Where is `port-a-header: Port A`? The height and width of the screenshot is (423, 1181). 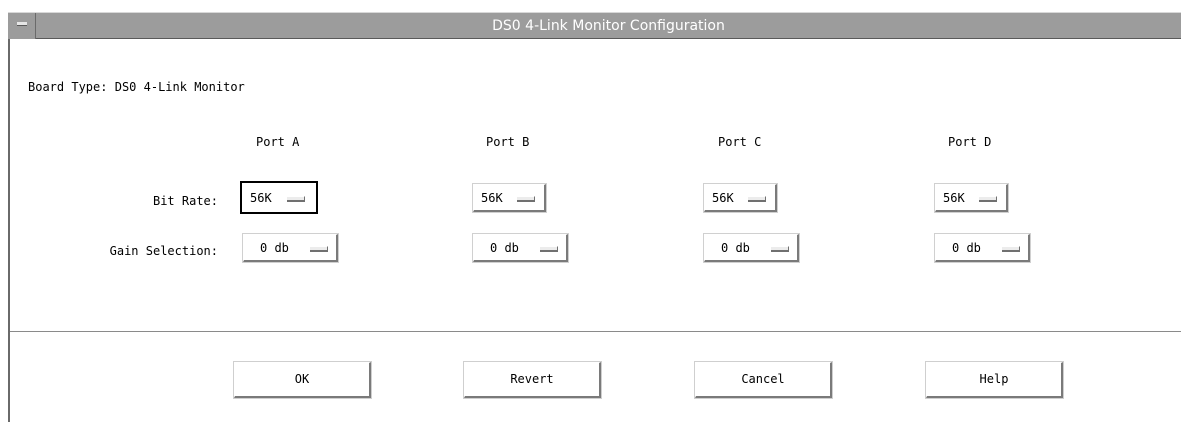
port-a-header: Port A is located at coordinates (278, 142).